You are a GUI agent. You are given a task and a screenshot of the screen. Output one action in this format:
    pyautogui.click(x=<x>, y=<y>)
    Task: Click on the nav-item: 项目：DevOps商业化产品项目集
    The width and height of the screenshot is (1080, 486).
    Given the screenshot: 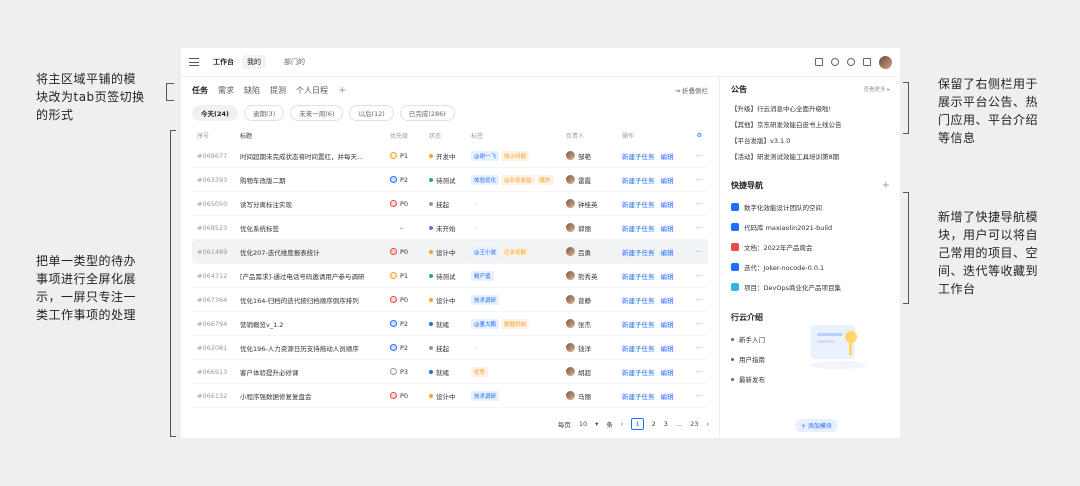 What is the action you would take?
    pyautogui.click(x=810, y=287)
    